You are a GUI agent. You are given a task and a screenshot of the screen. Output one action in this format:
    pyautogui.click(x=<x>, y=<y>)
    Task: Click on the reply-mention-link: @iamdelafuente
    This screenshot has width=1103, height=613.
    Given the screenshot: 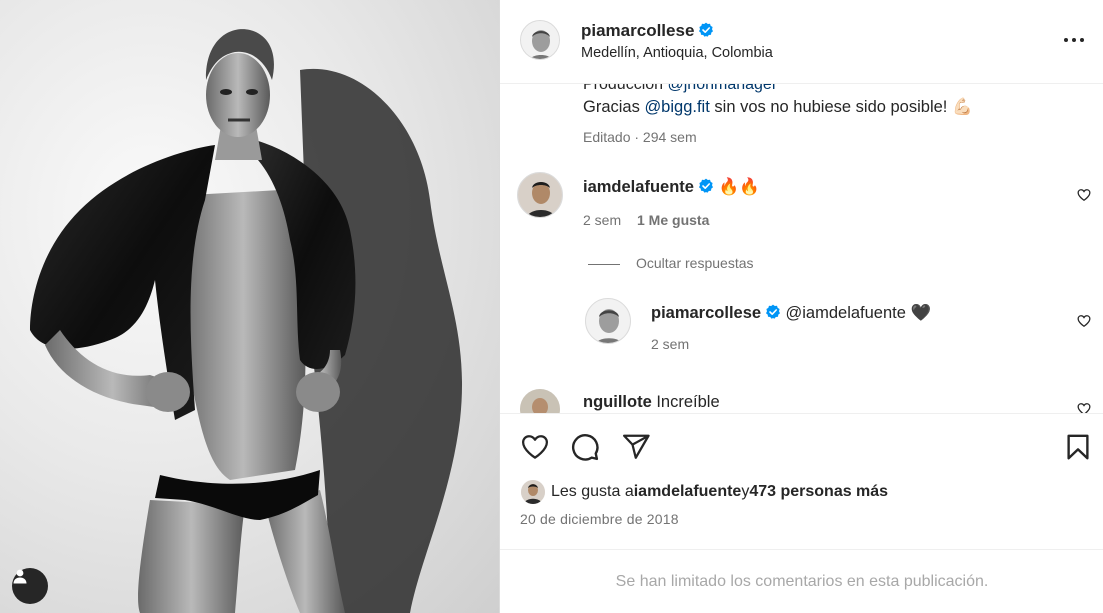 What is the action you would take?
    pyautogui.click(x=846, y=313)
    